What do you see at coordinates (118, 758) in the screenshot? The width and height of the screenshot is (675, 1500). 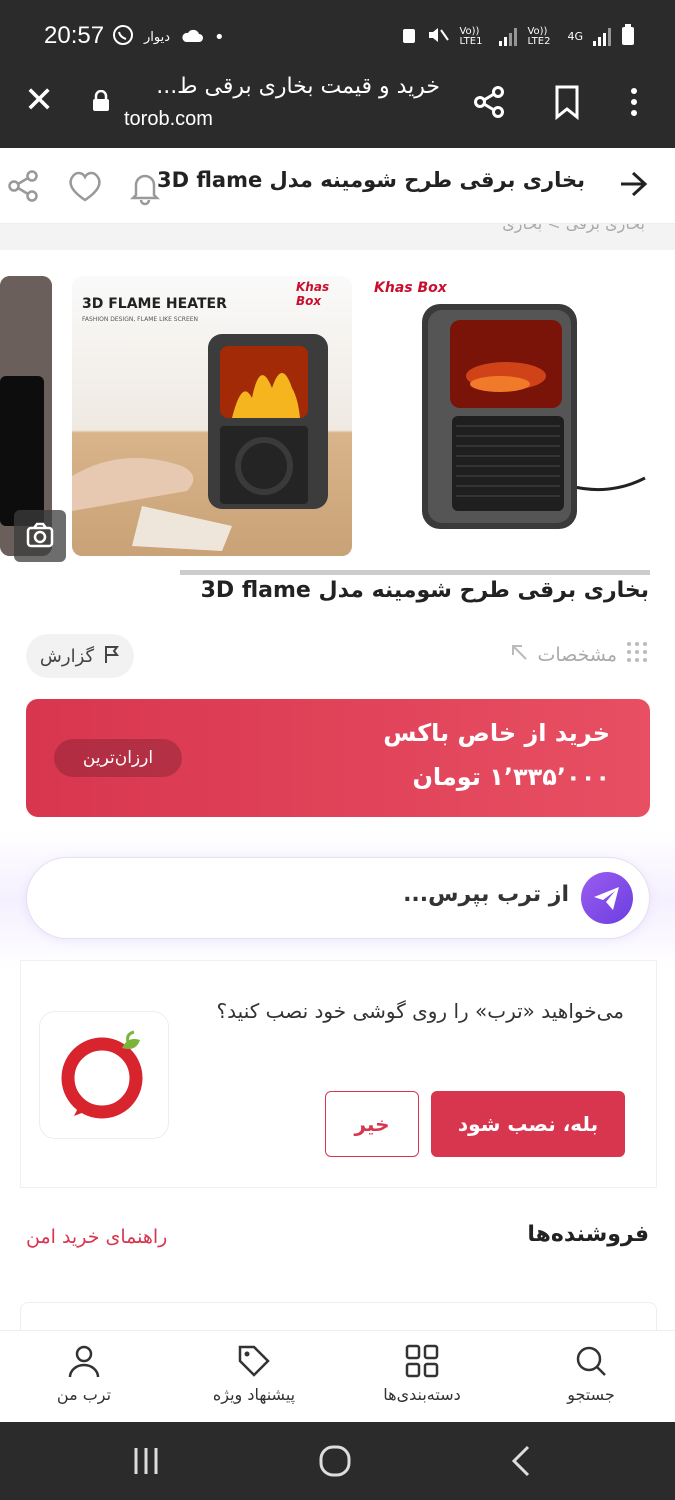 I see `cheapest-badge: ارزان‌ترین` at bounding box center [118, 758].